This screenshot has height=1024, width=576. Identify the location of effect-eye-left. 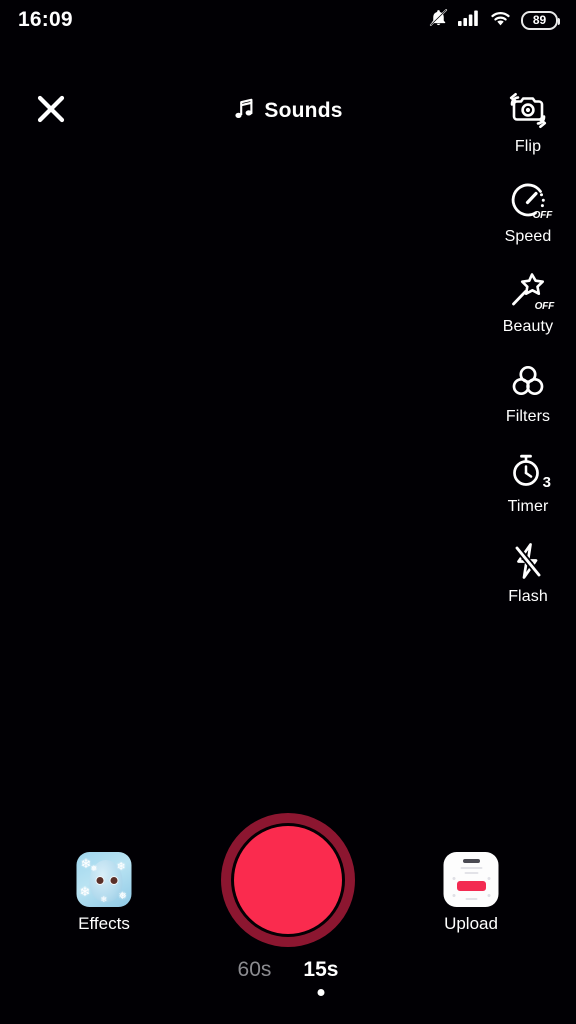
(100, 880).